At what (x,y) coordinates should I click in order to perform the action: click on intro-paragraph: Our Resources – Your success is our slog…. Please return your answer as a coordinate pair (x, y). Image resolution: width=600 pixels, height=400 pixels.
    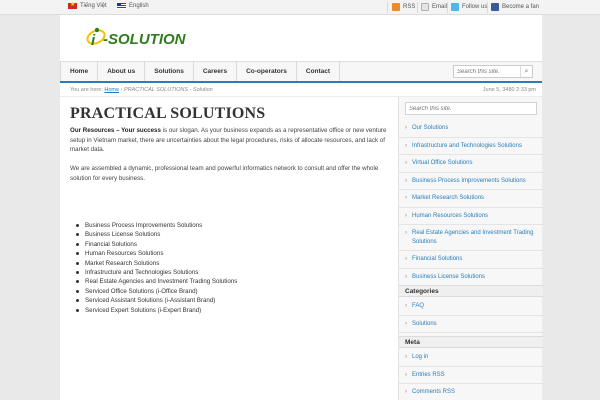
    Looking at the image, I should click on (231, 140).